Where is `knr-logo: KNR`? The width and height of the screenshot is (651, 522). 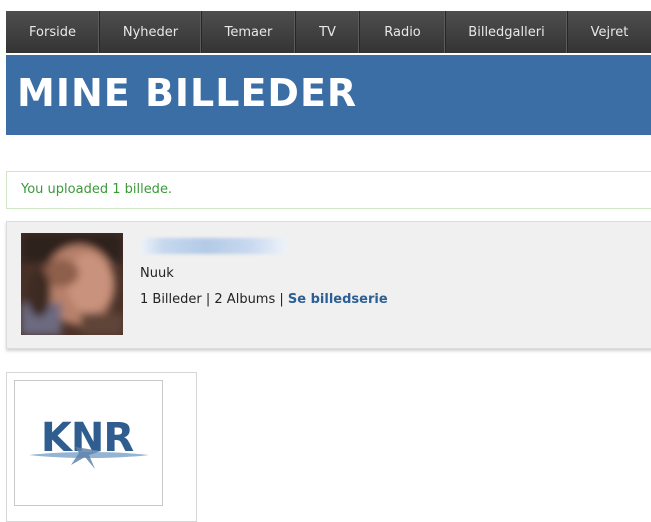
knr-logo: KNR is located at coordinates (89, 442).